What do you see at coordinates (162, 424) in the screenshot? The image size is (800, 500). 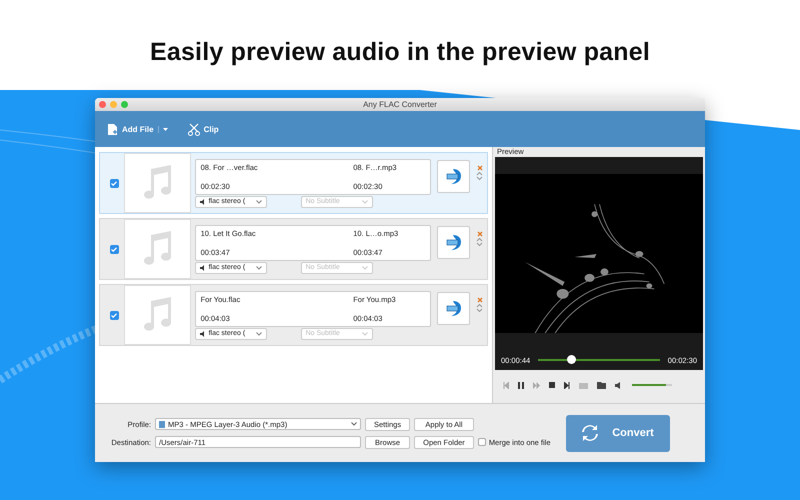 I see `mp3-file-icon` at bounding box center [162, 424].